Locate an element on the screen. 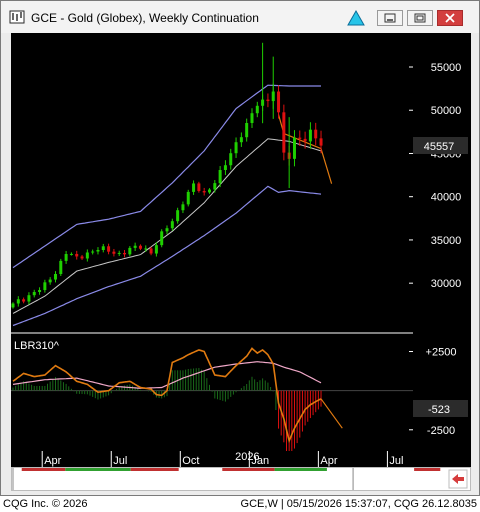 This screenshot has width=480, height=512. year-label: 2026 is located at coordinates (247, 457).